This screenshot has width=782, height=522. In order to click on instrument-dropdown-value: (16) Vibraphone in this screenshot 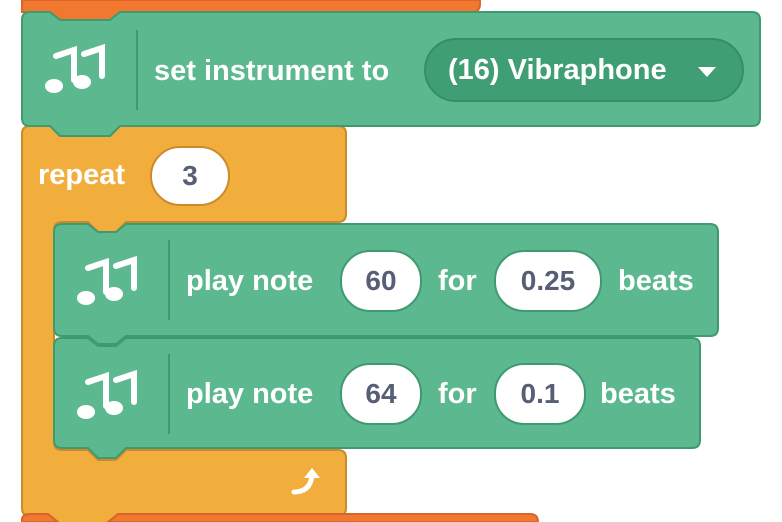, I will do `click(557, 69)`.